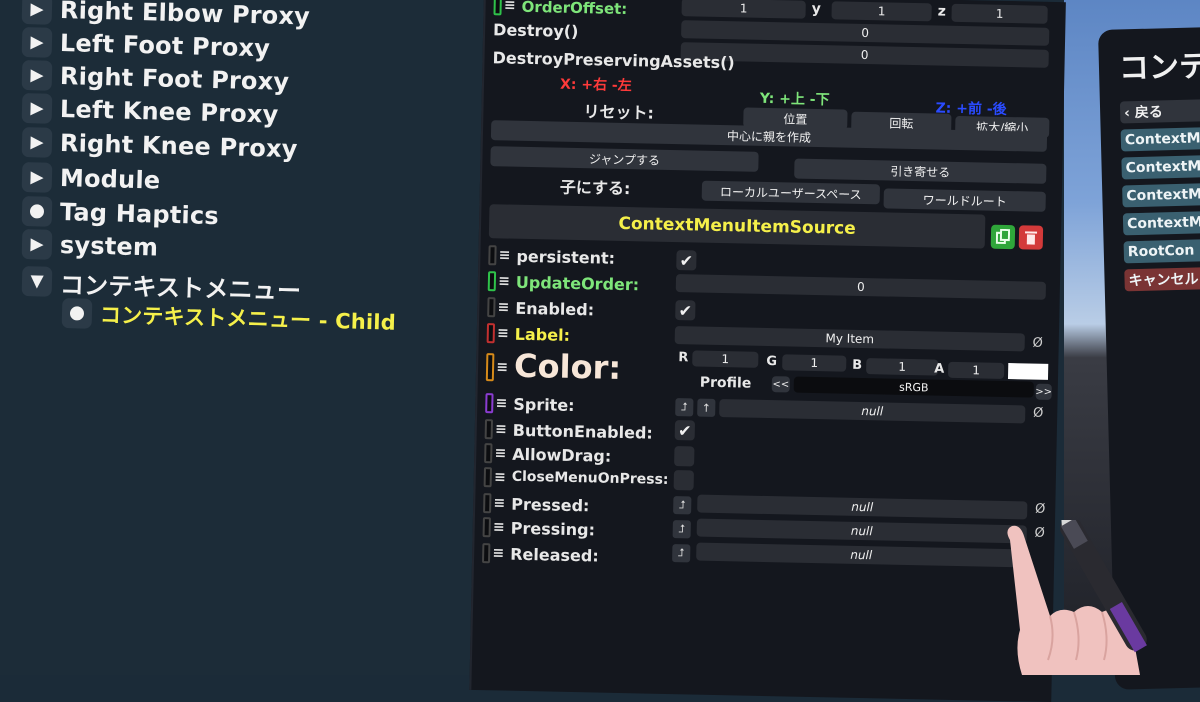 The image size is (1200, 702). I want to click on color-swatch, so click(1028, 371).